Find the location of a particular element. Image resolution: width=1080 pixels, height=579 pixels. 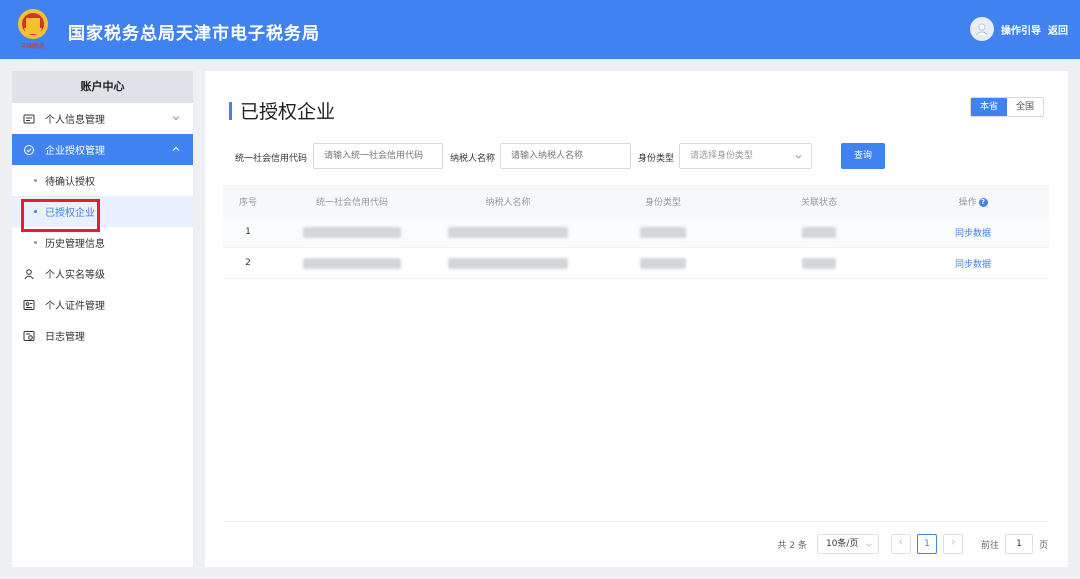

page-title: 已授权企业 is located at coordinates (282, 110).